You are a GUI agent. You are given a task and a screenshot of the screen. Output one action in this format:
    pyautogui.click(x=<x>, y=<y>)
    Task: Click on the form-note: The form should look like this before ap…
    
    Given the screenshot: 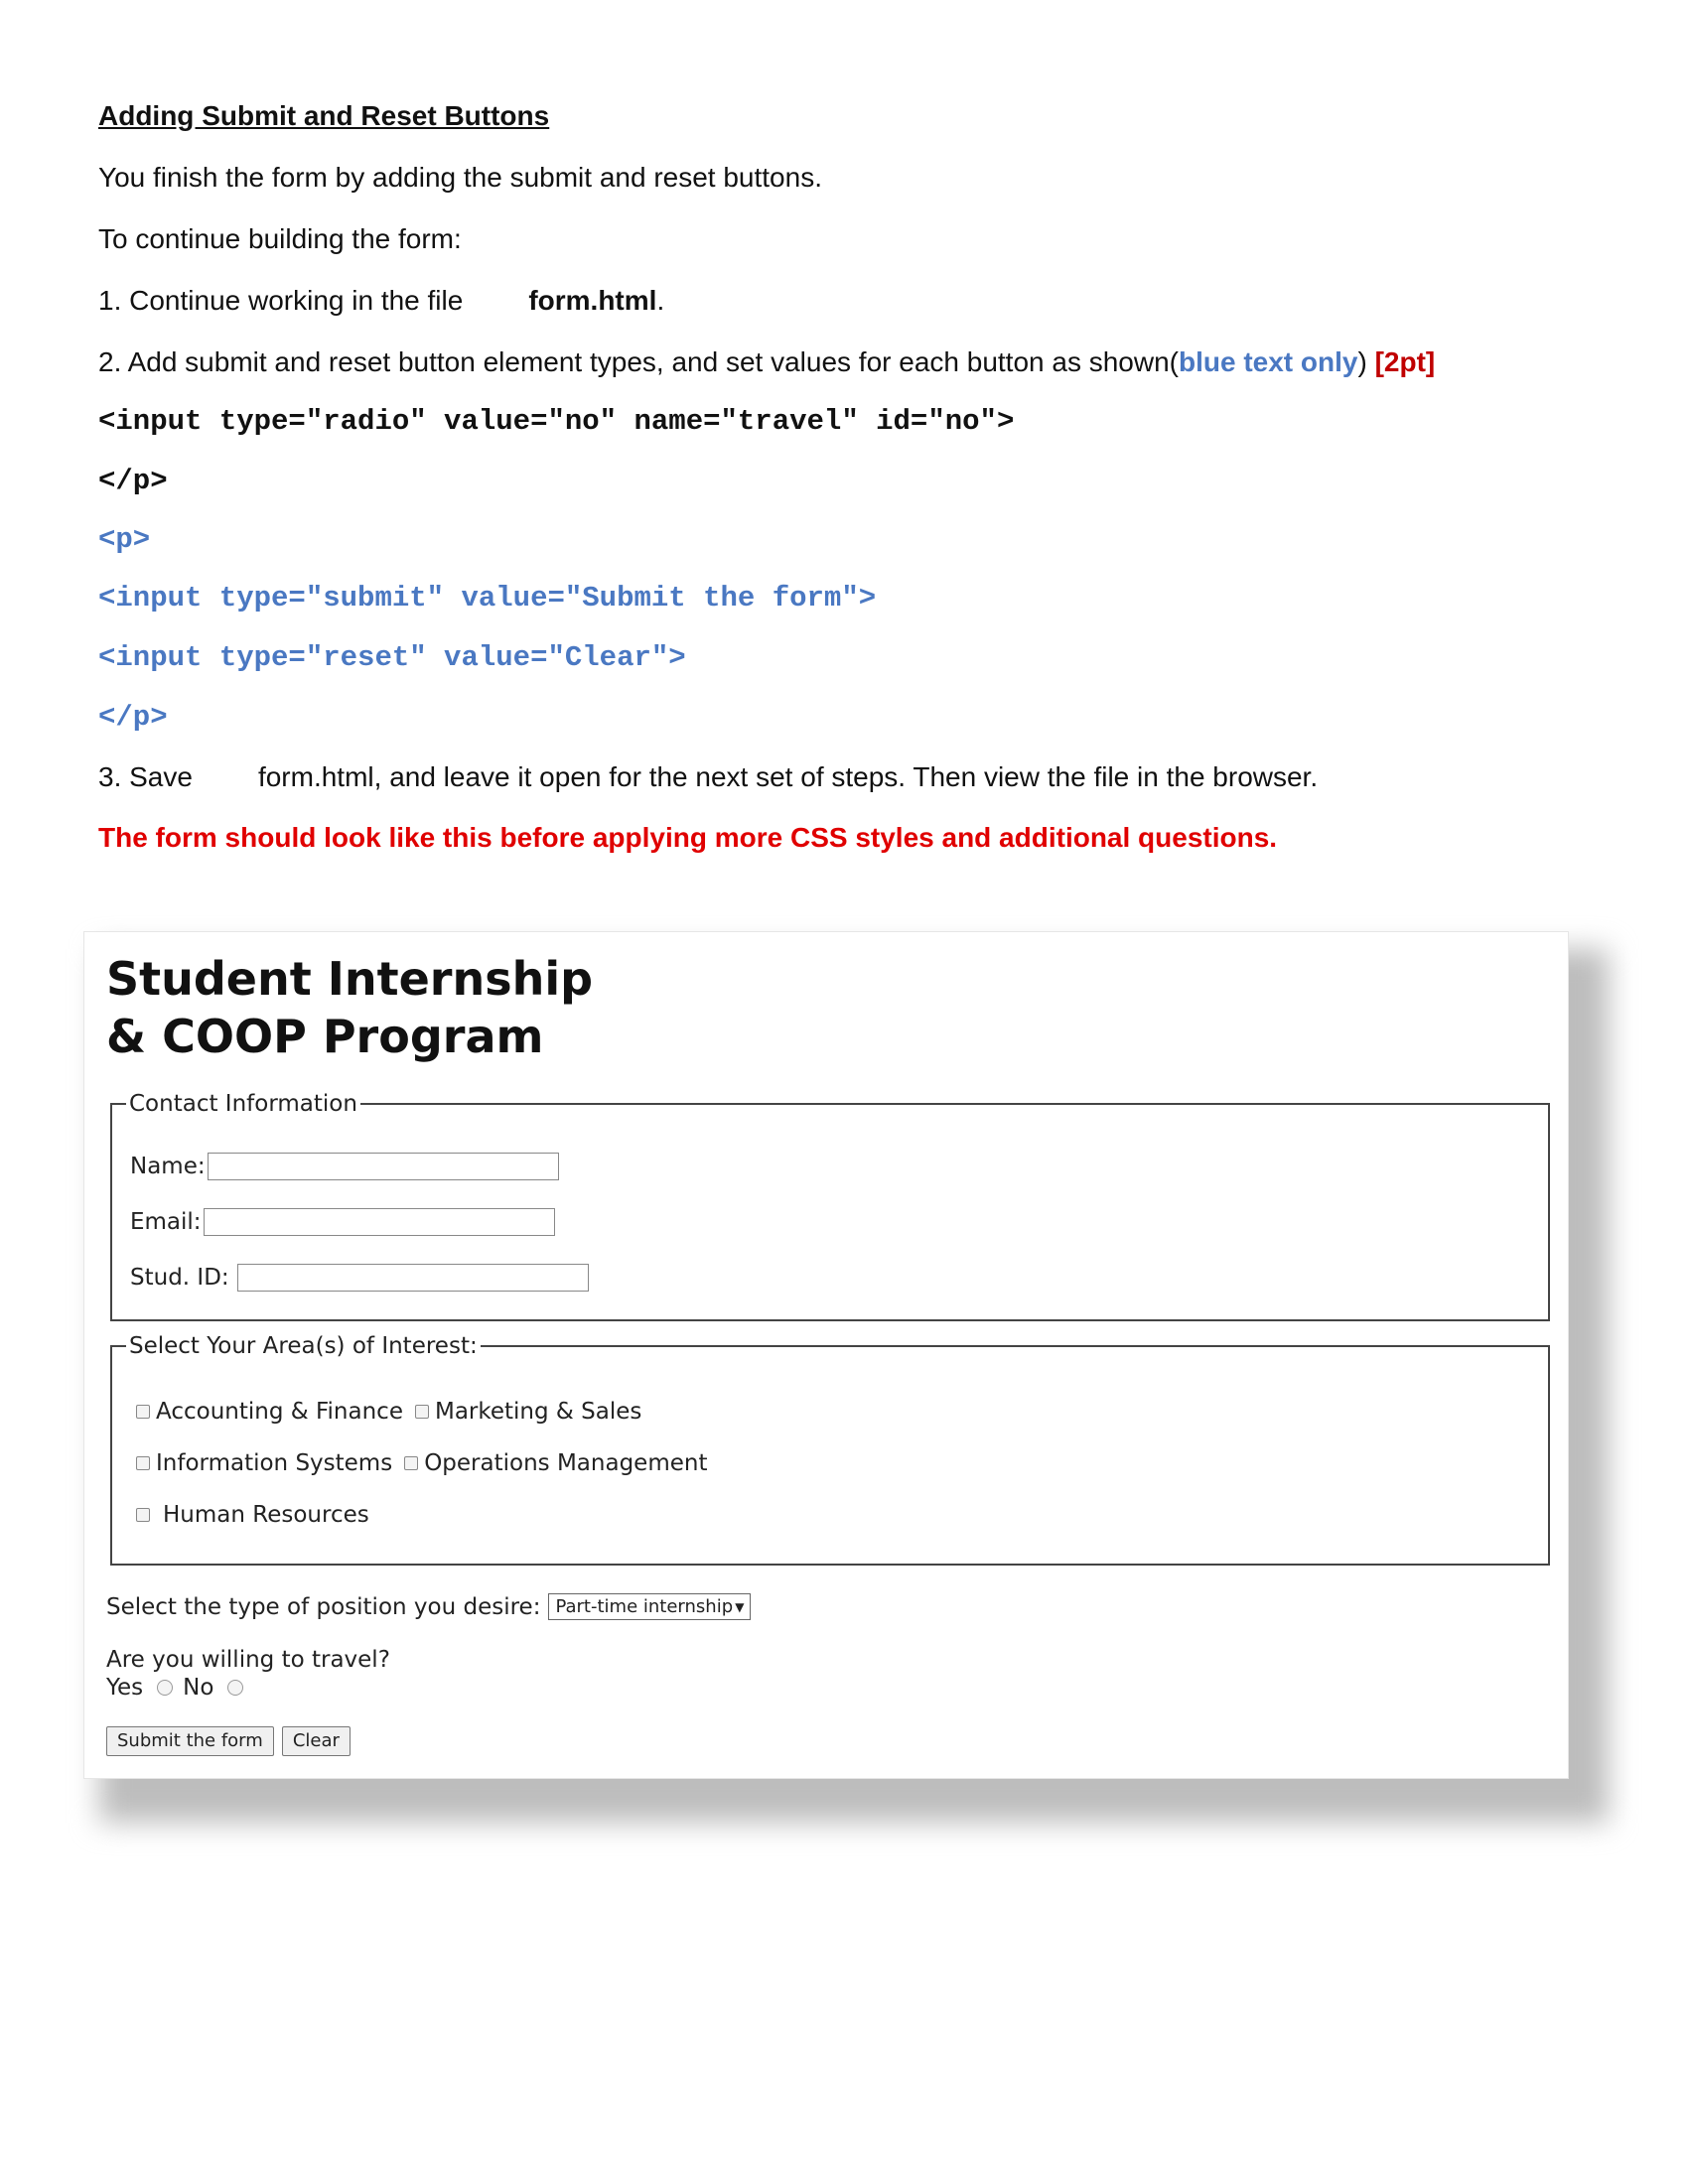 What is the action you would take?
    pyautogui.click(x=688, y=837)
    